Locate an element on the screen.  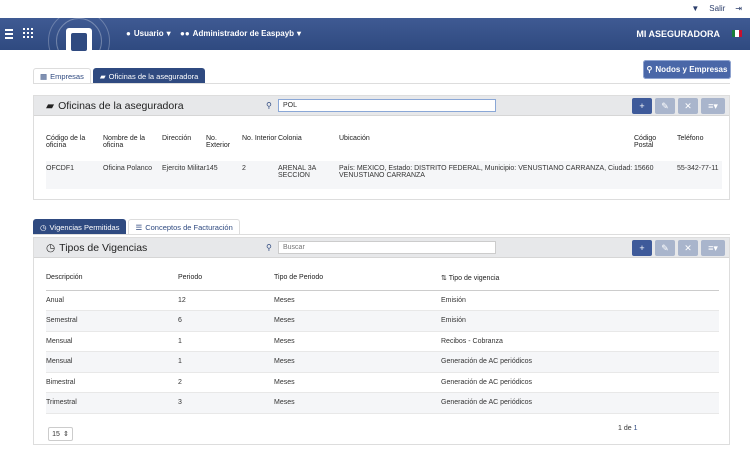
cell: 6 is located at coordinates (226, 321).